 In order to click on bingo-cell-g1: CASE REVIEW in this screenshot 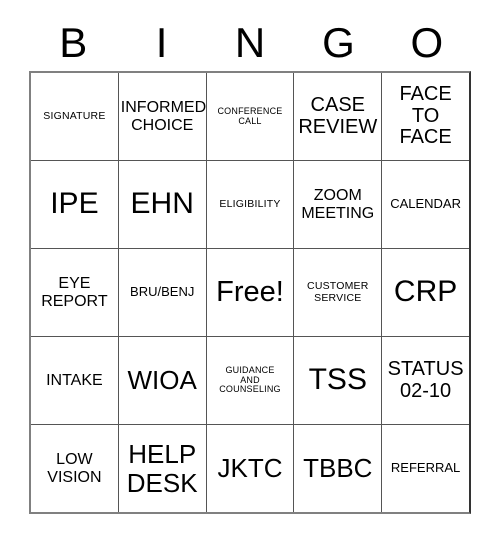, I will do `click(338, 116)`.